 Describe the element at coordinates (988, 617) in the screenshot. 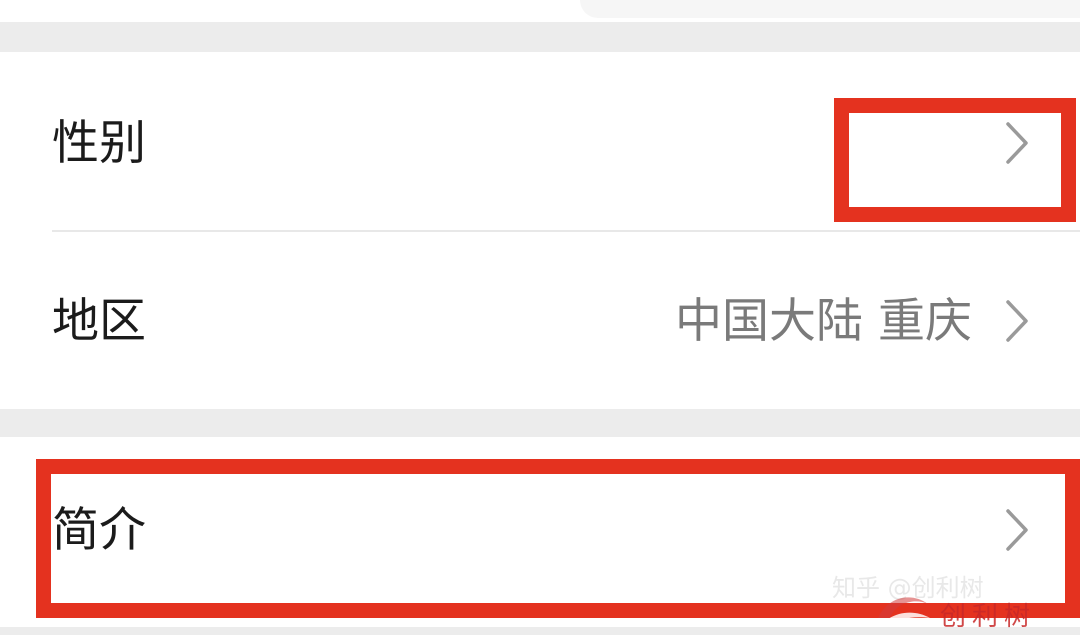

I see `watermark-brand: 创利树` at that location.